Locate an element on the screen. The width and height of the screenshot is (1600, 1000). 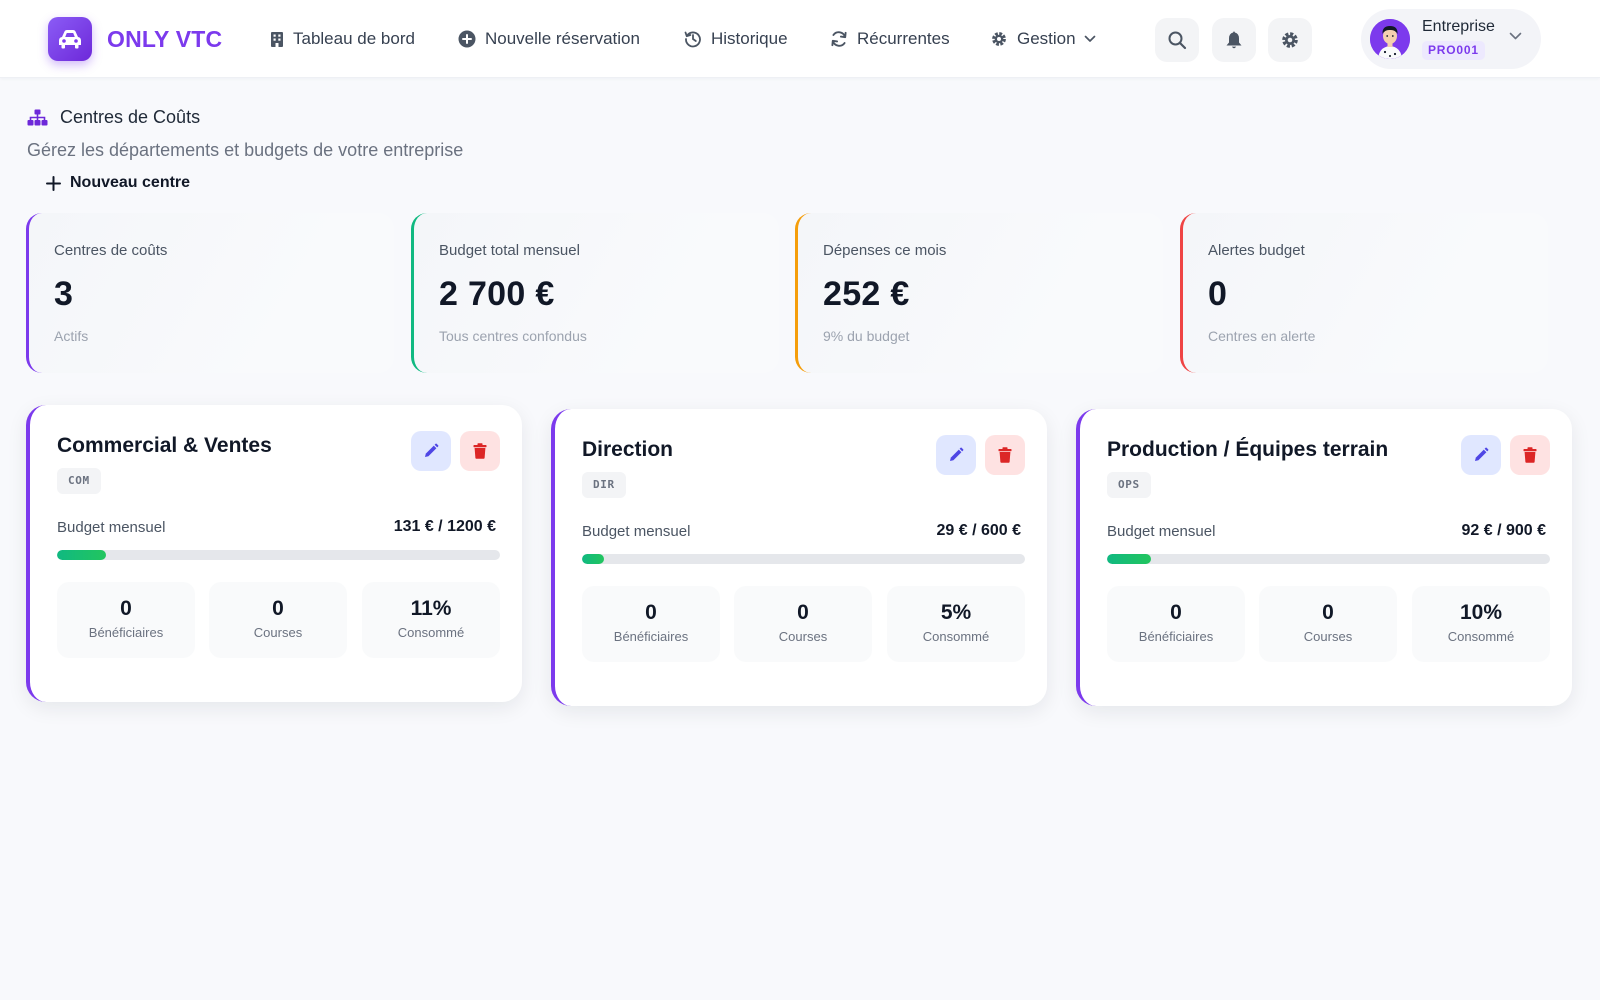
nav-new-booking: Nouvelle réservation is located at coordinates (549, 39).